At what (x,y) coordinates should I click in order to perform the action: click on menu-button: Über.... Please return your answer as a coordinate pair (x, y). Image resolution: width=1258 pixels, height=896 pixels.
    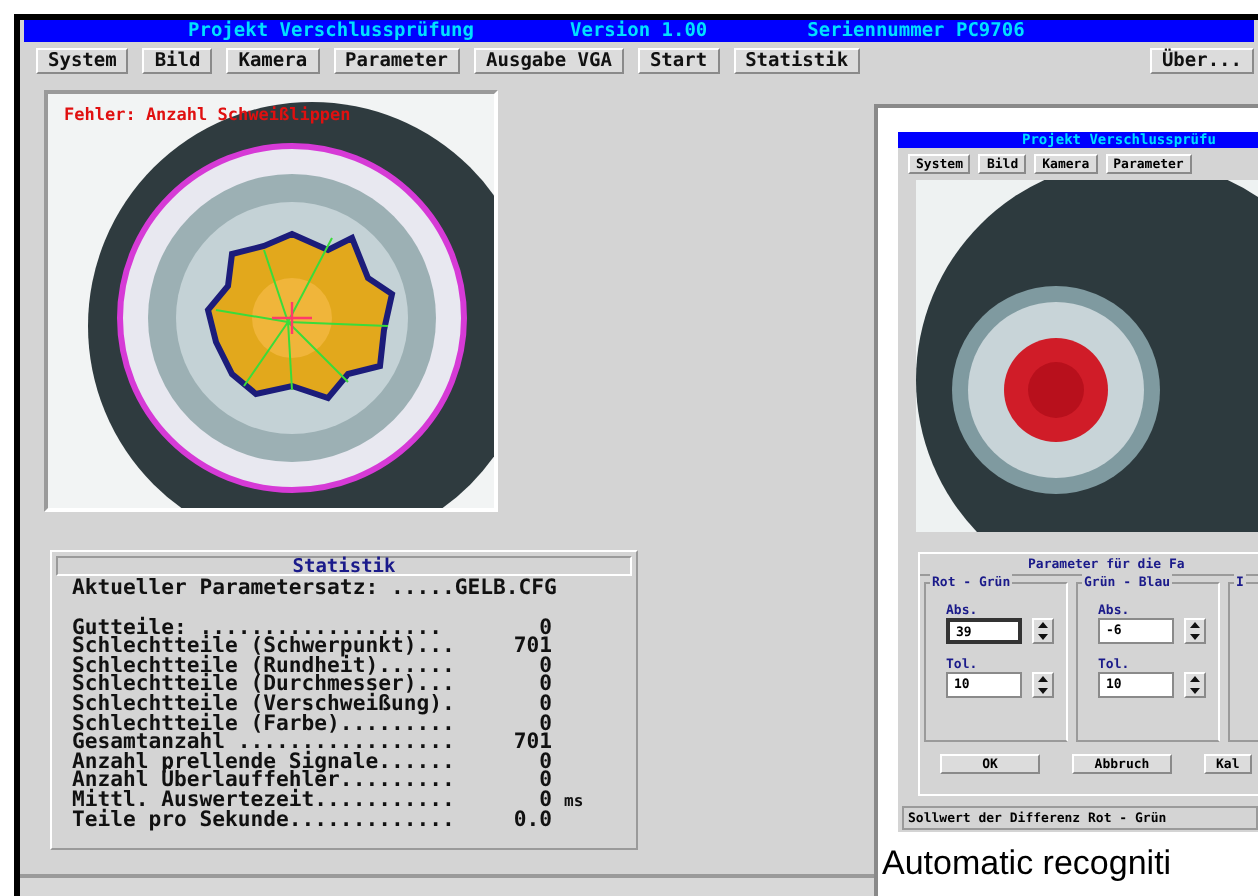
    Looking at the image, I should click on (1201, 61).